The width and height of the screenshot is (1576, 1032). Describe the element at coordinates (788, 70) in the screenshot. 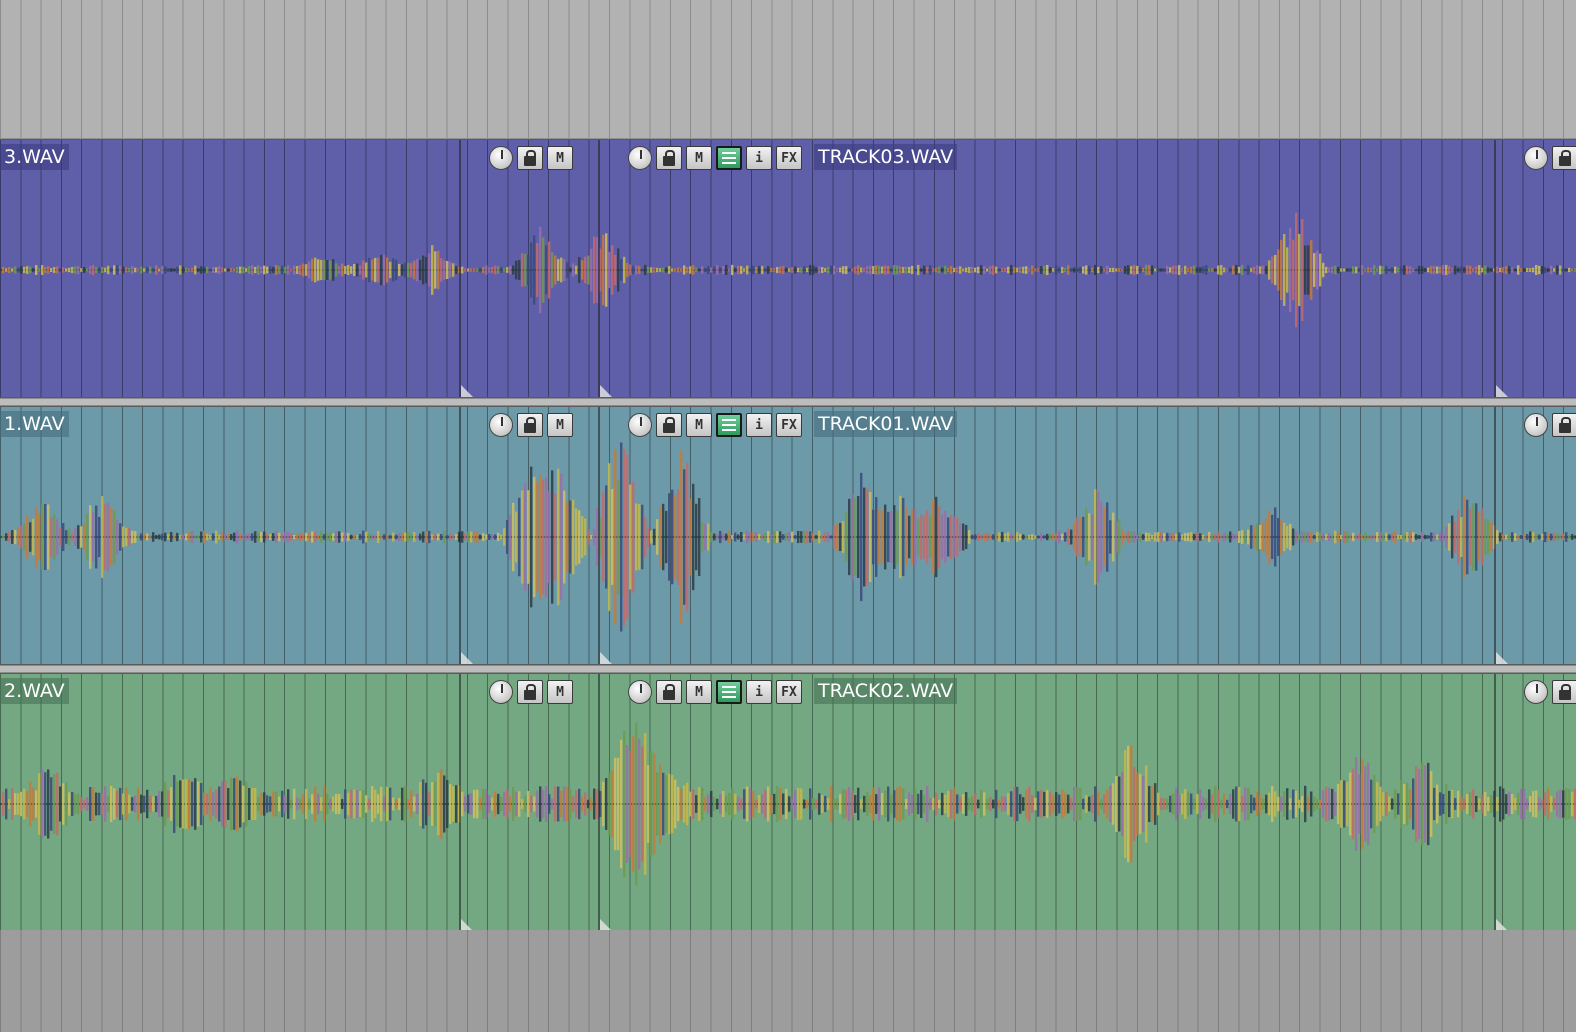

I see `timeline-ruler` at that location.